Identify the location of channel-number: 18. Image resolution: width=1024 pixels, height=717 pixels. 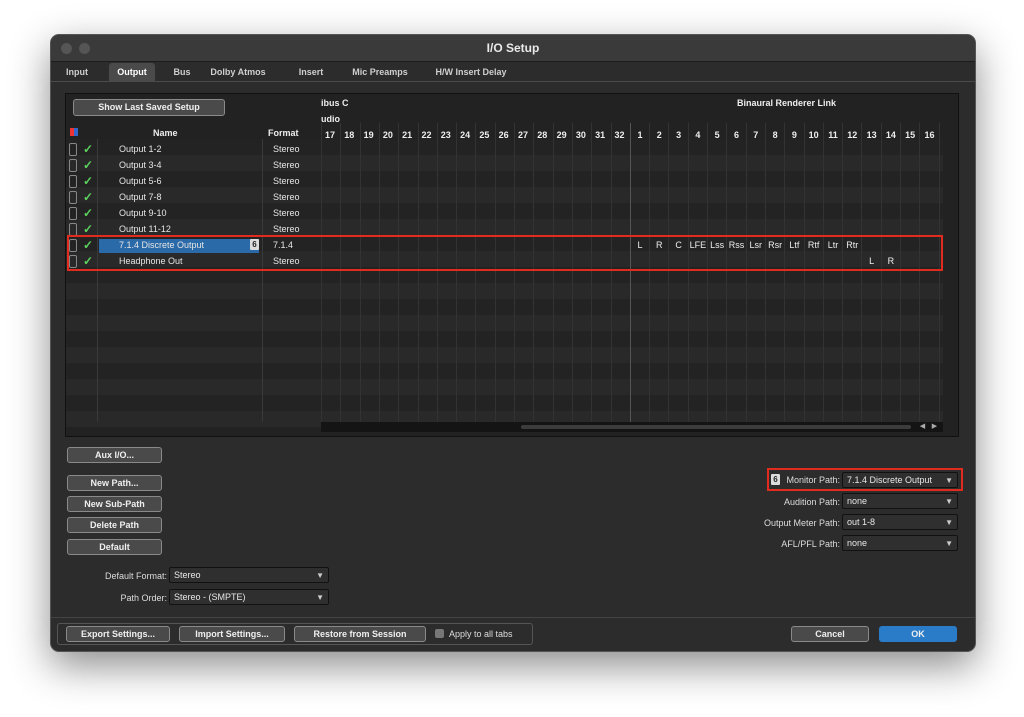
(349, 135).